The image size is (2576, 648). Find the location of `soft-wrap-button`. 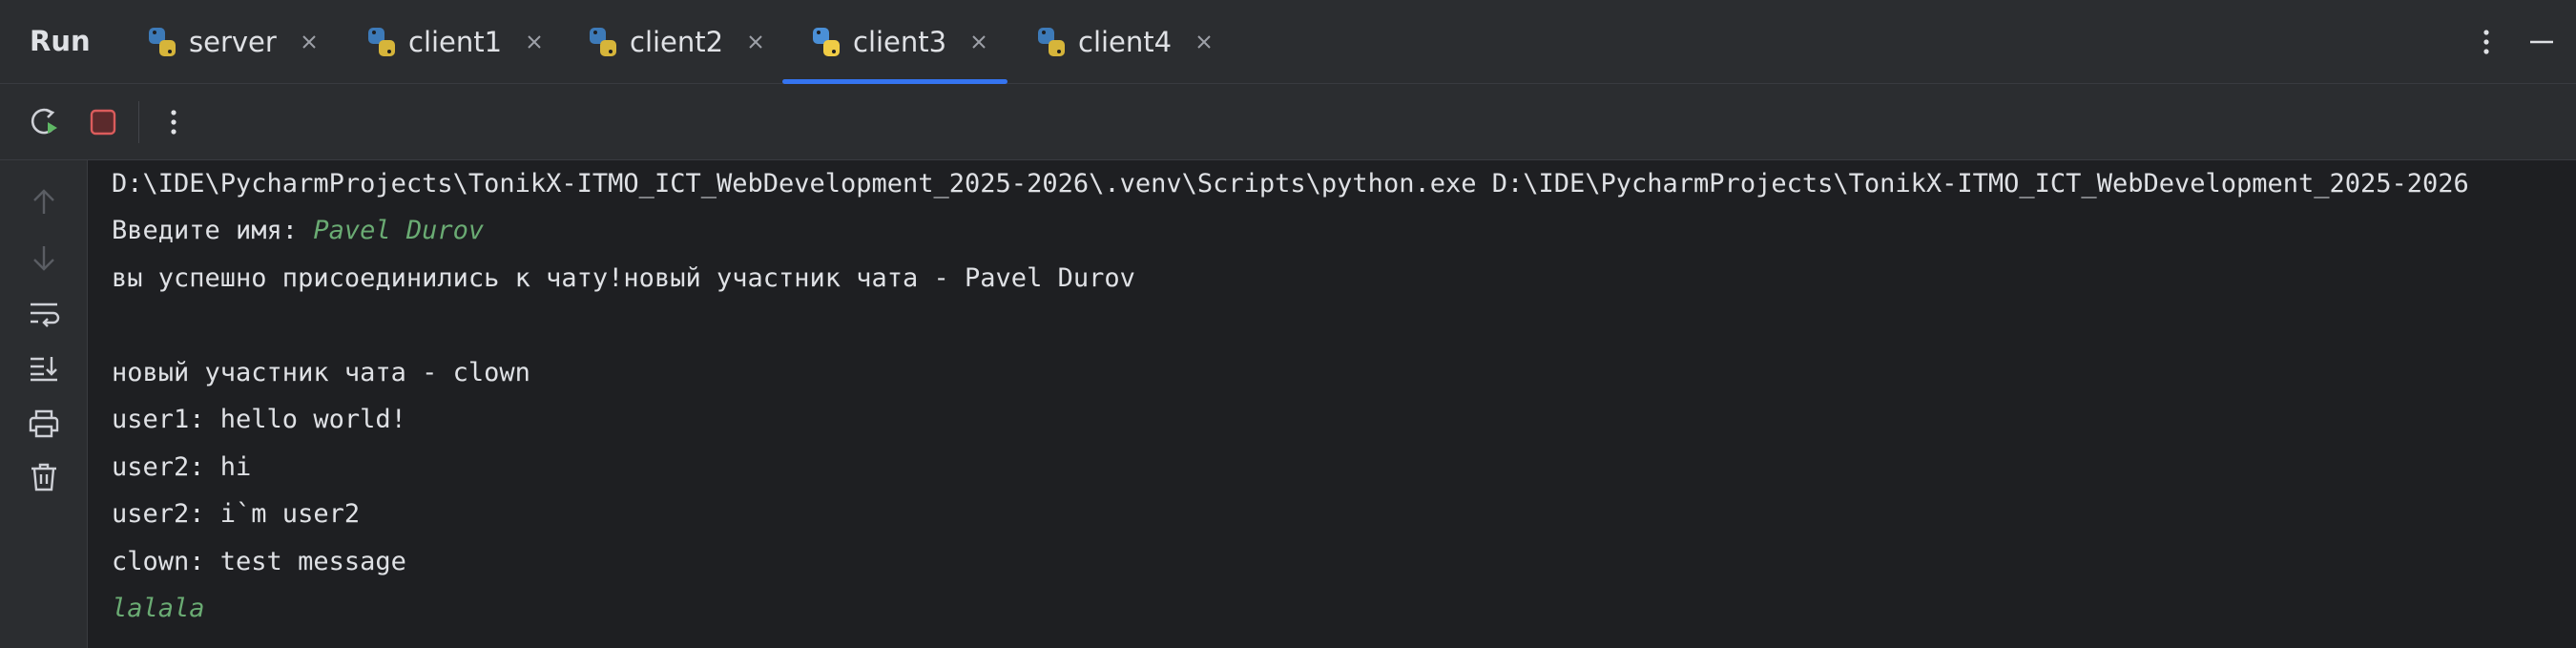

soft-wrap-button is located at coordinates (44, 313).